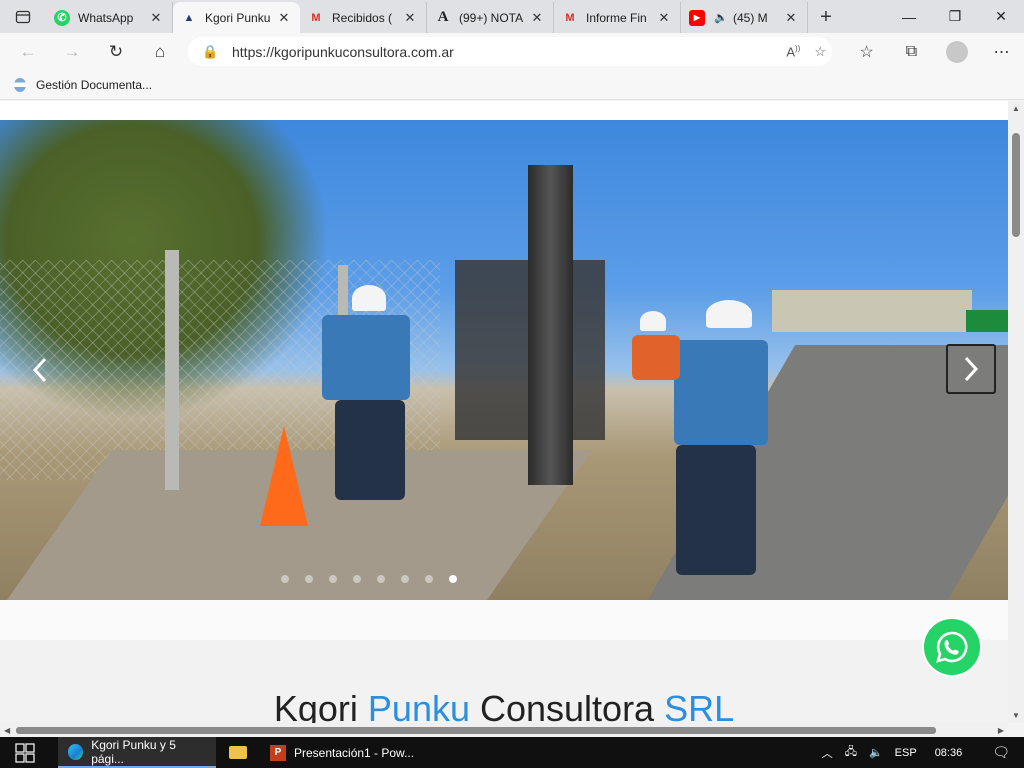 This screenshot has height=768, width=1024. I want to click on window-controls: — ❐ ✕, so click(955, 16).